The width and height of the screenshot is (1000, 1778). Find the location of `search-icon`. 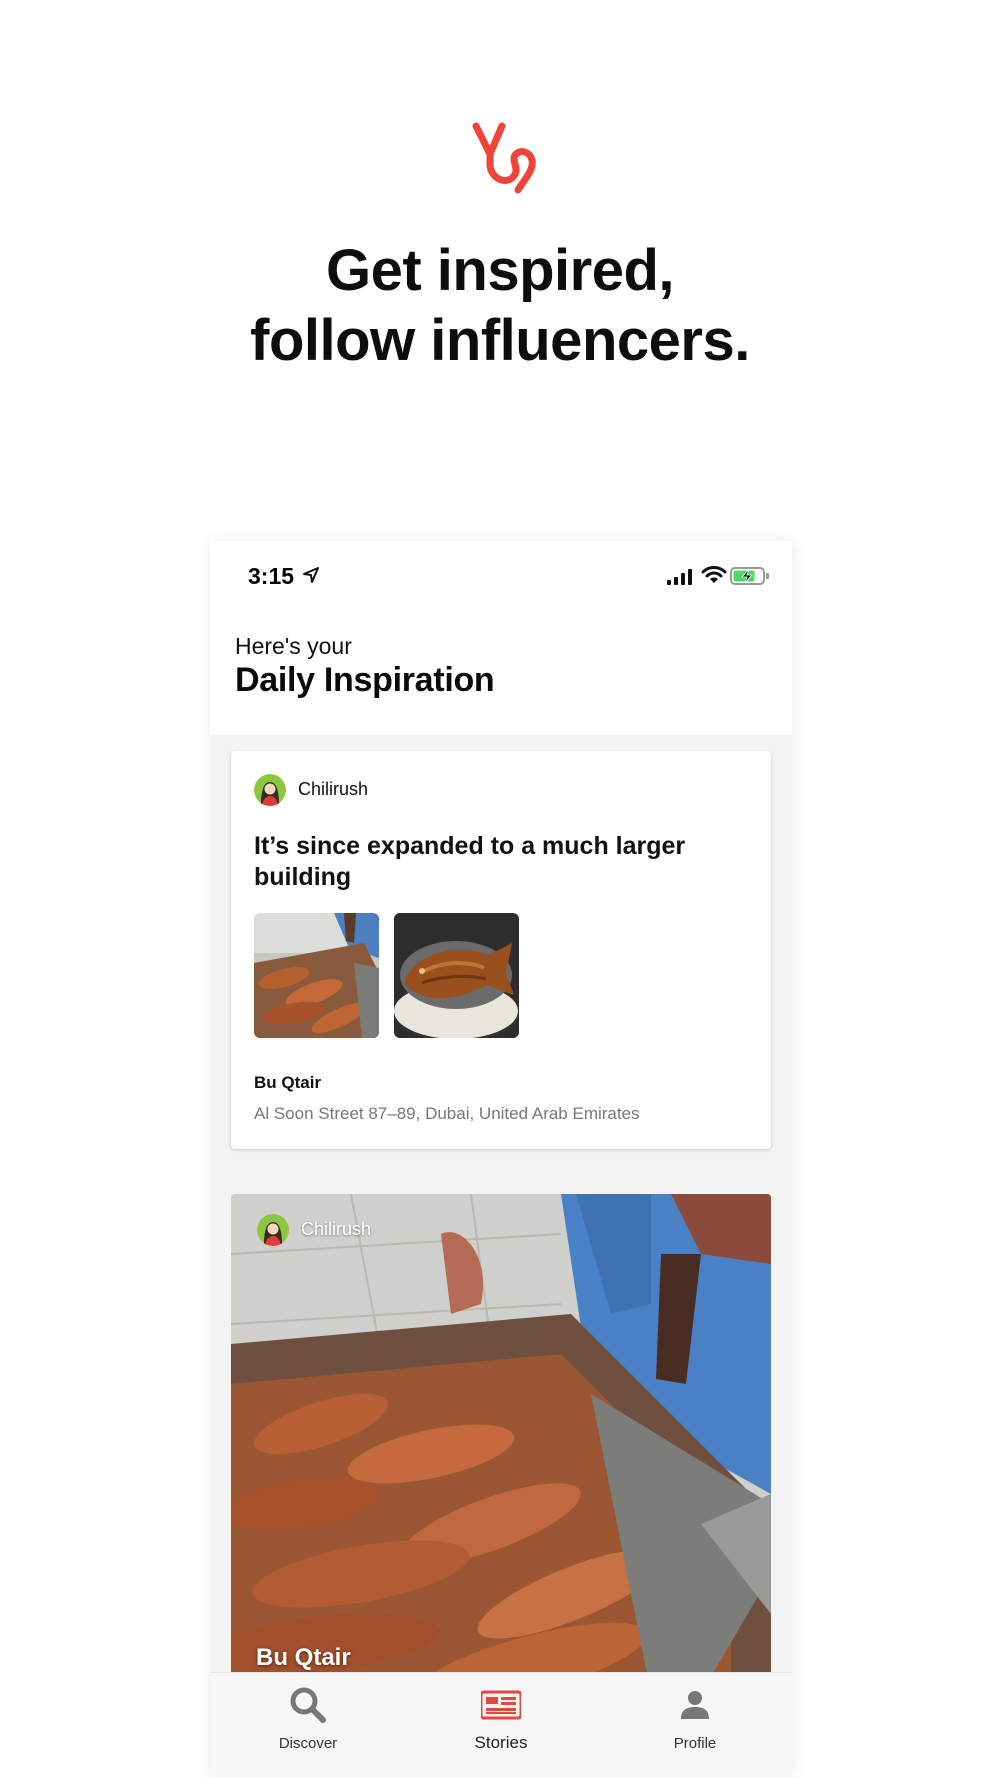

search-icon is located at coordinates (308, 1705).